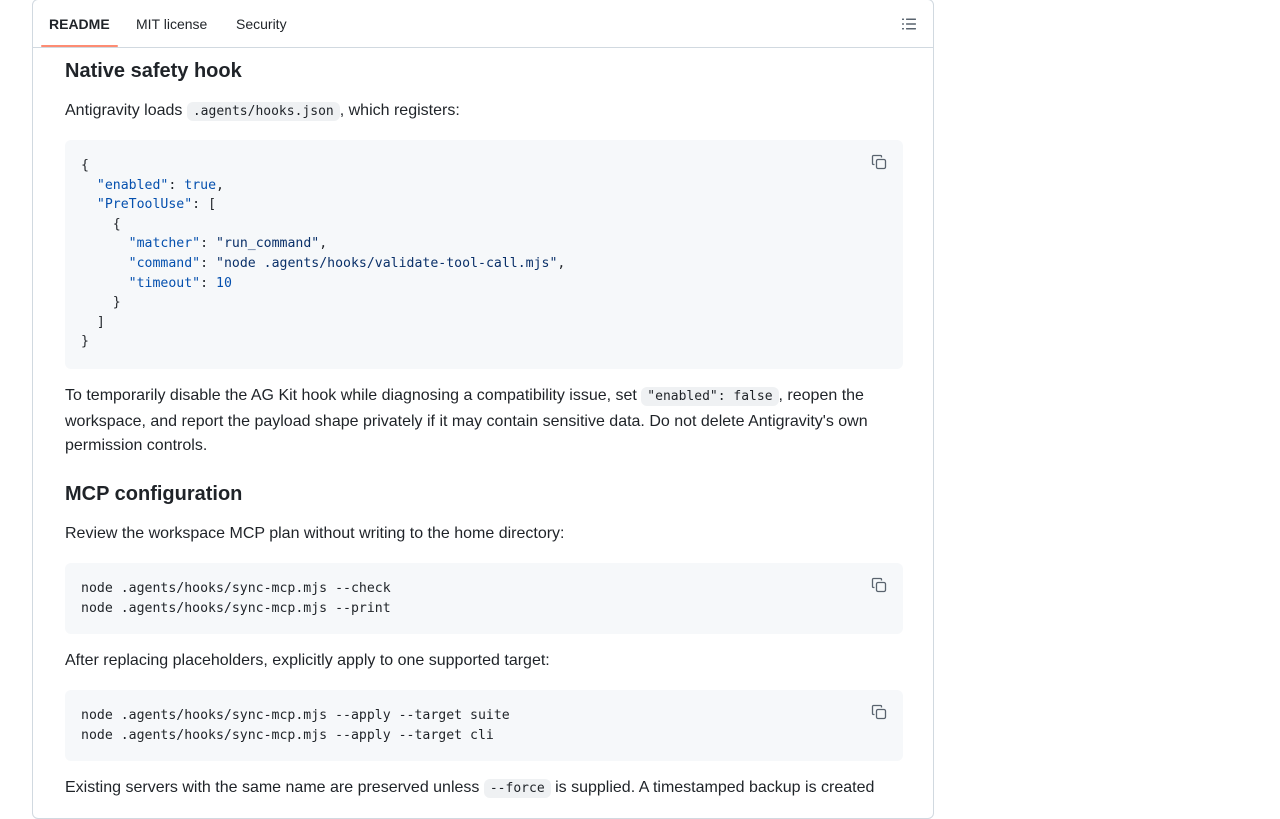  Describe the element at coordinates (79, 23) in the screenshot. I see `tab-readme: README` at that location.